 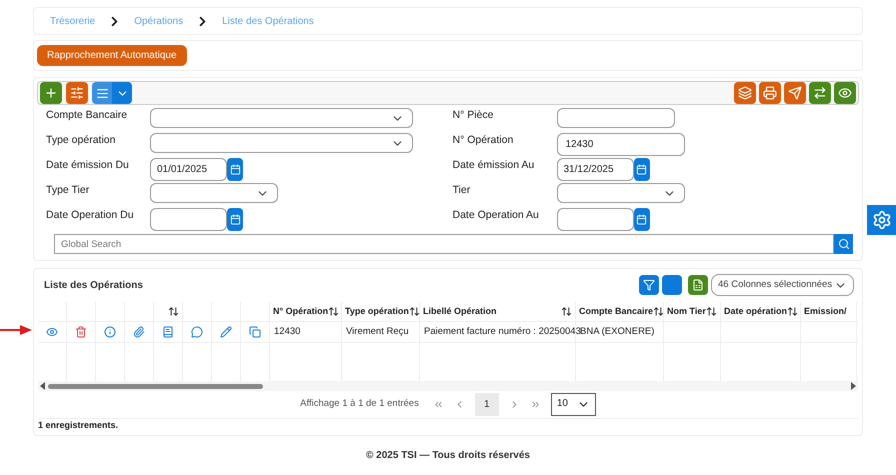 I want to click on reconcile-button: Rapprochement Automatique, so click(x=112, y=55).